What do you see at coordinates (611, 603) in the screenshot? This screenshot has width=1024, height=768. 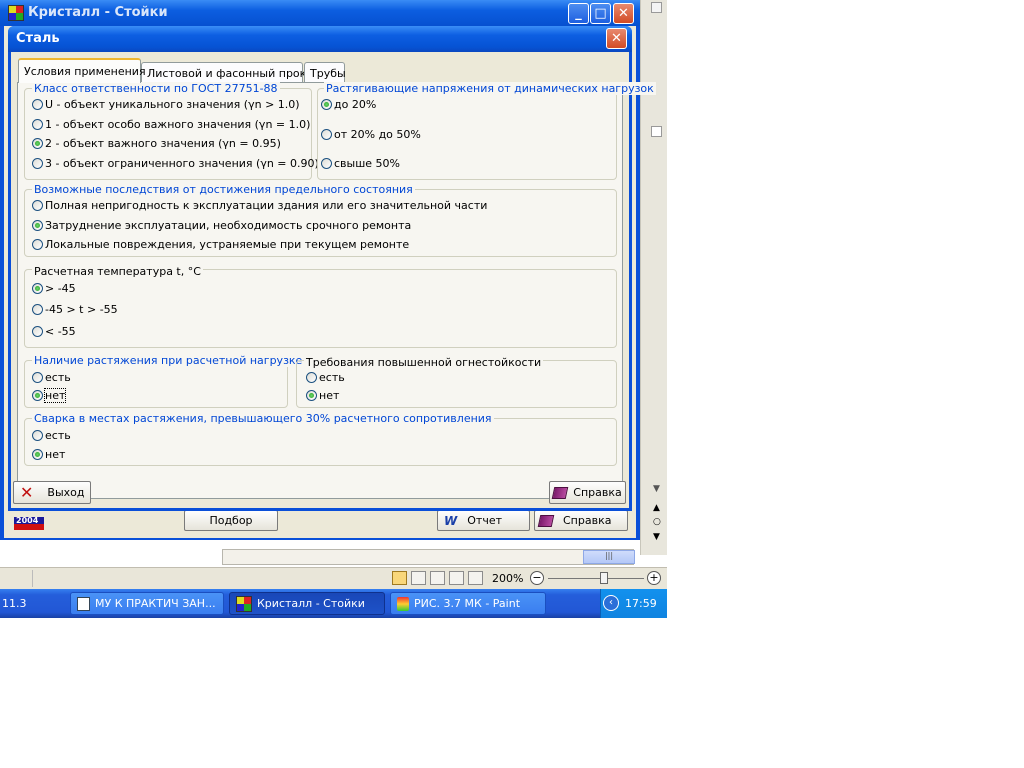 I see `show-hidden-icons-icon: ‹` at bounding box center [611, 603].